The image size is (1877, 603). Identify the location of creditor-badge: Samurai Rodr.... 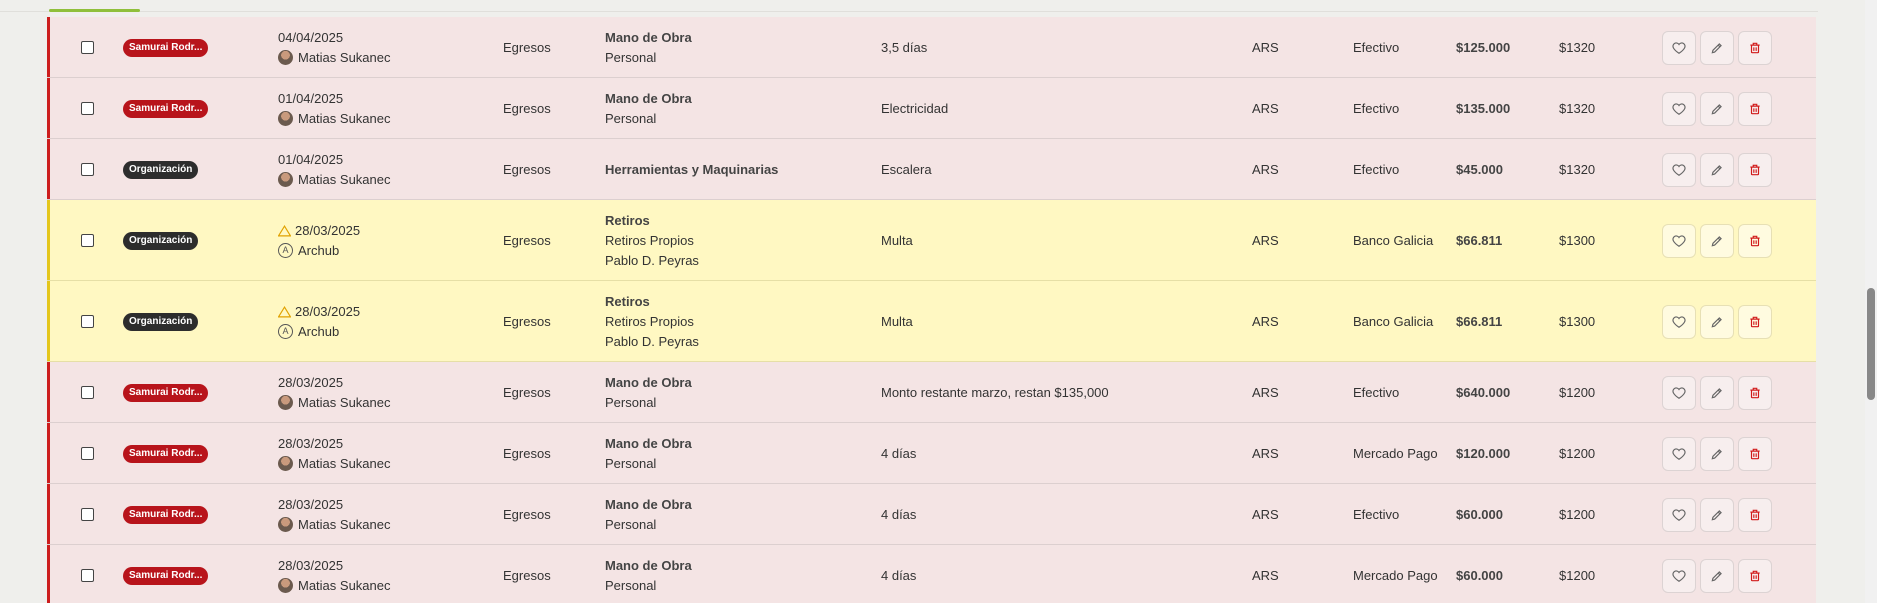
(165, 392).